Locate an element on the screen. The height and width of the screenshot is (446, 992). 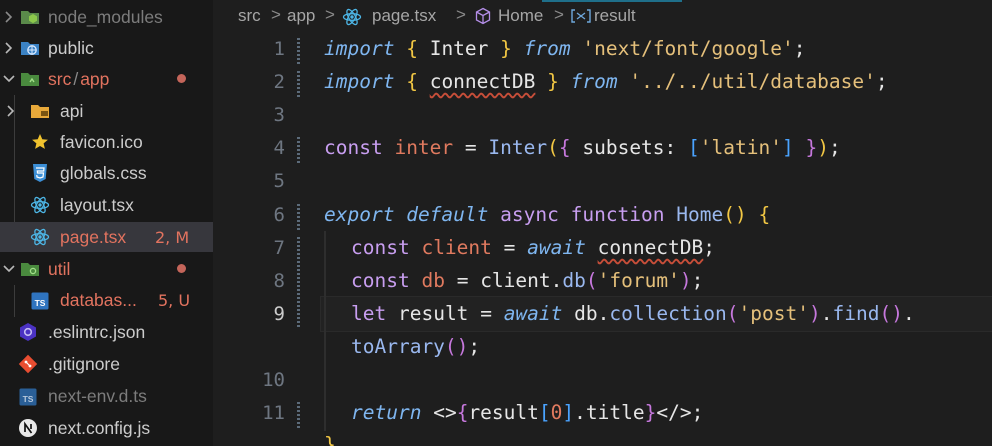
tree-item-layout-tsx: layout.tsx is located at coordinates (106, 205).